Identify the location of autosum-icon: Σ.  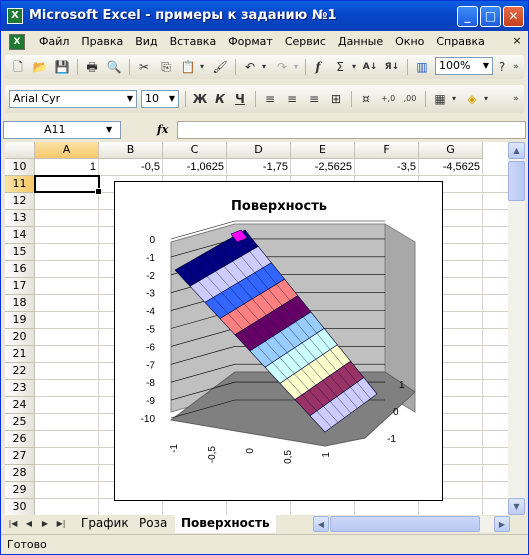
(340, 67).